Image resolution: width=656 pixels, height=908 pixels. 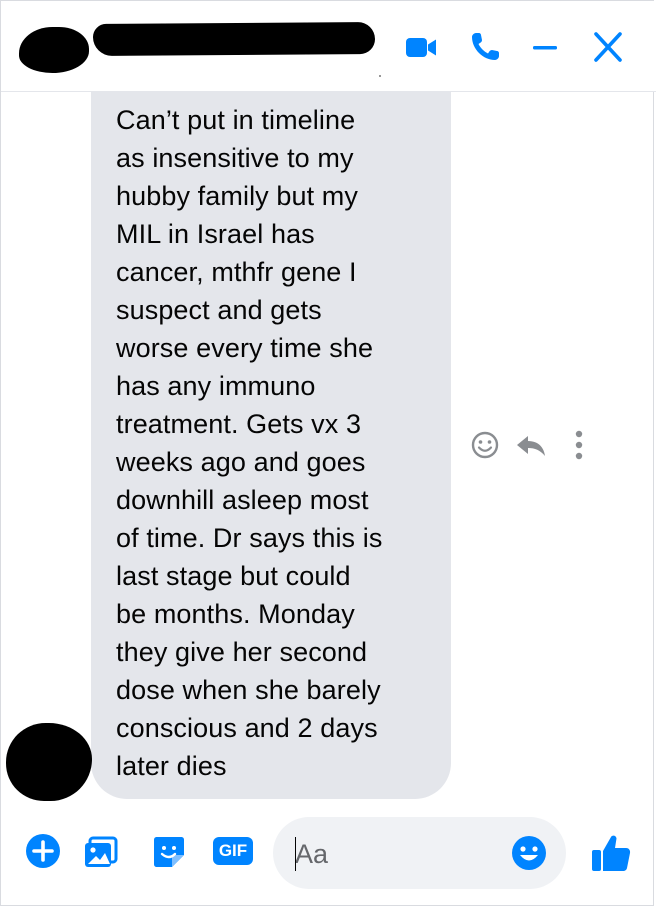 I want to click on close-icon, so click(x=608, y=47).